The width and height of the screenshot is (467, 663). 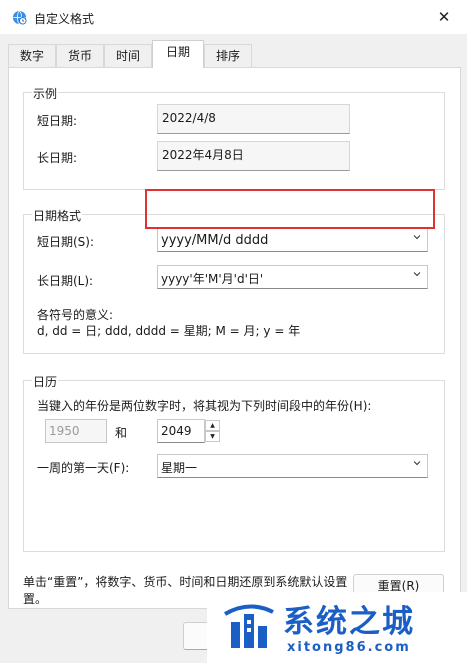 I want to click on first-day-value: 星期一, so click(x=179, y=468).